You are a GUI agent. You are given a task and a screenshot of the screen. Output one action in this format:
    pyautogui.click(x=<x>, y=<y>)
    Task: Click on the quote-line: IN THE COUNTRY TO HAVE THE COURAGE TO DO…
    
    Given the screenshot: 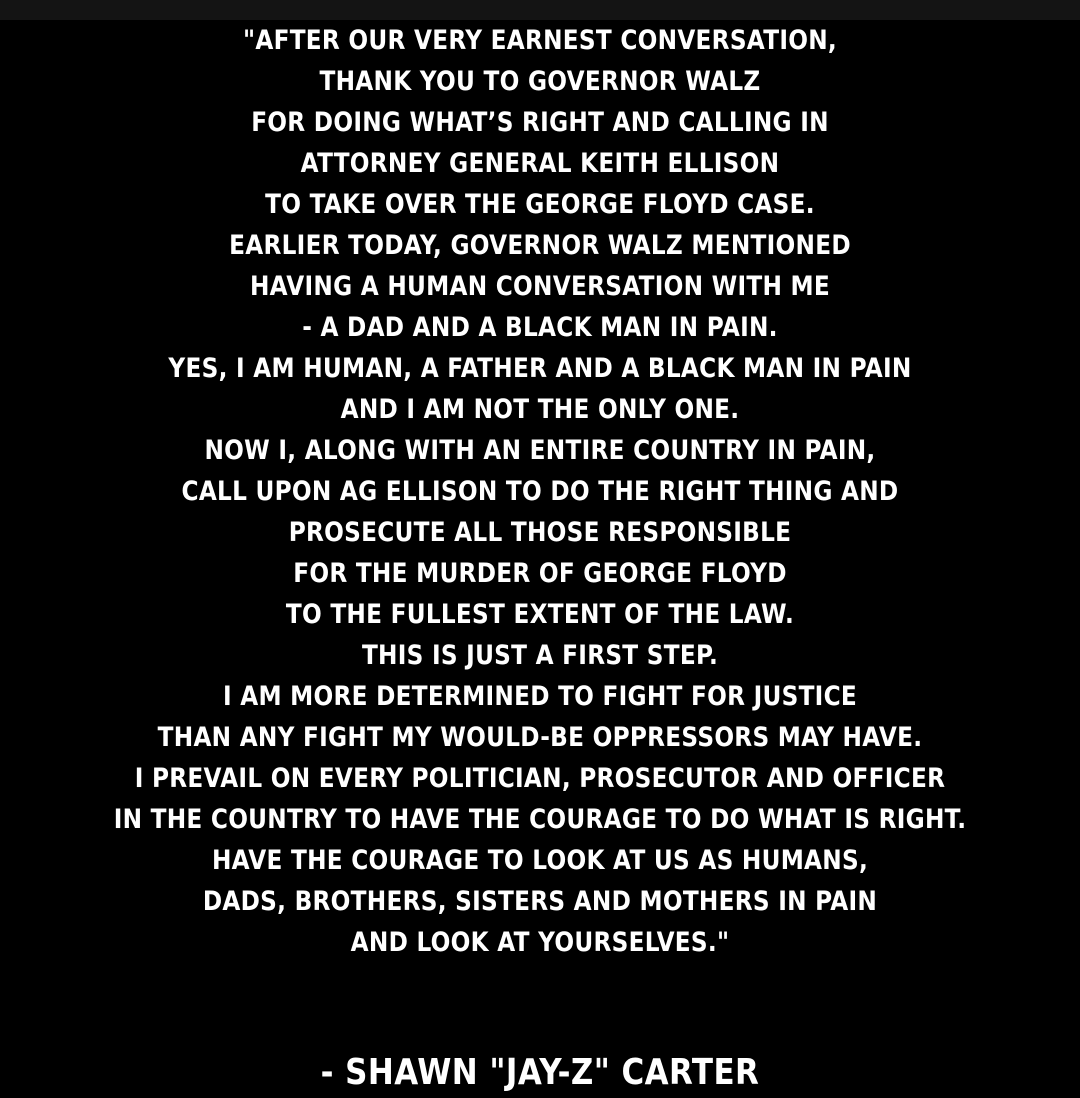 What is the action you would take?
    pyautogui.click(x=540, y=819)
    